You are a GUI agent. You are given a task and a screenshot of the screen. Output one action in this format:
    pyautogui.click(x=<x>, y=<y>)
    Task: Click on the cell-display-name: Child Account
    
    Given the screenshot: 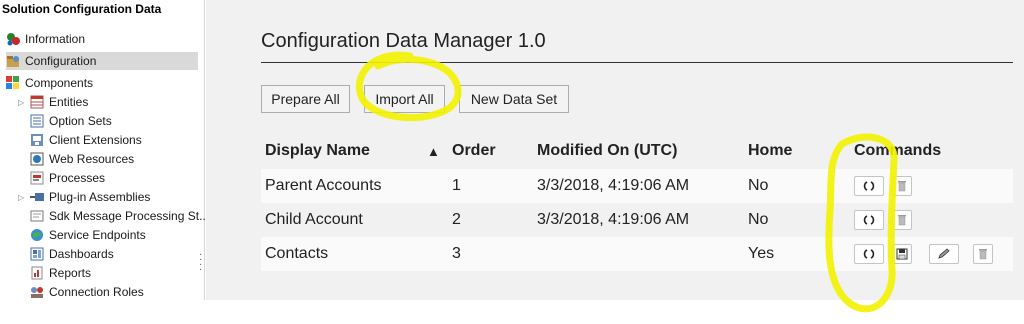 What is the action you would take?
    pyautogui.click(x=314, y=219)
    